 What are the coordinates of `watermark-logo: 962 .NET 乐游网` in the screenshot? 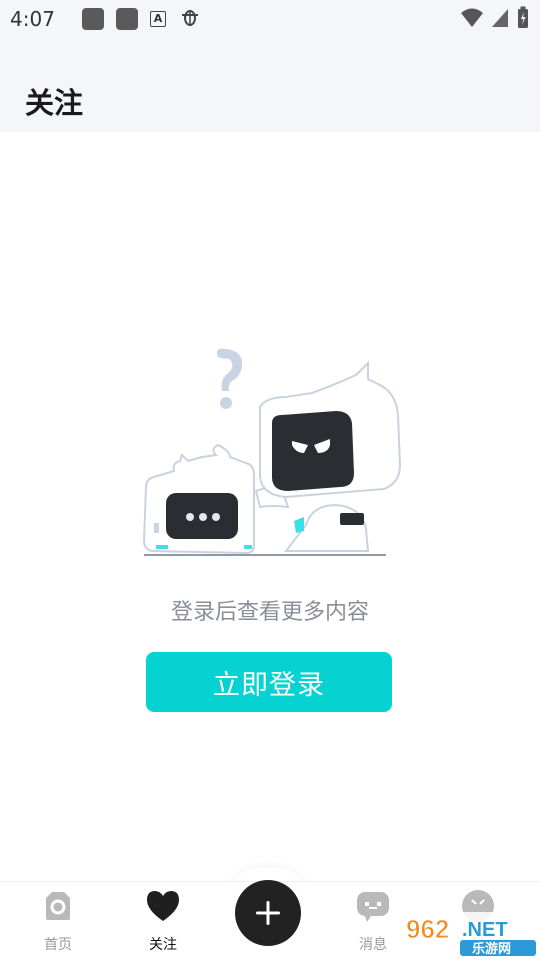 It's located at (470, 935).